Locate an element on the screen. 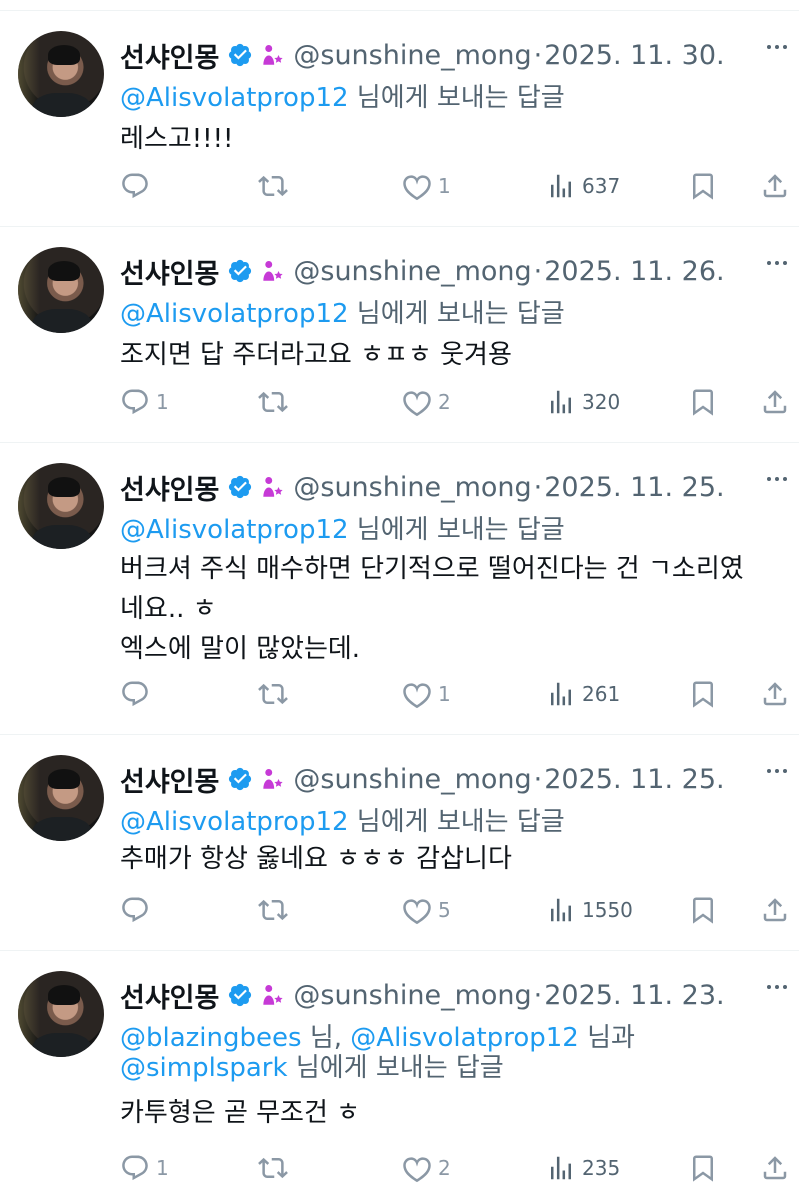 The image size is (799, 1200). tweet-date: 2025. 11. 26. is located at coordinates (634, 271).